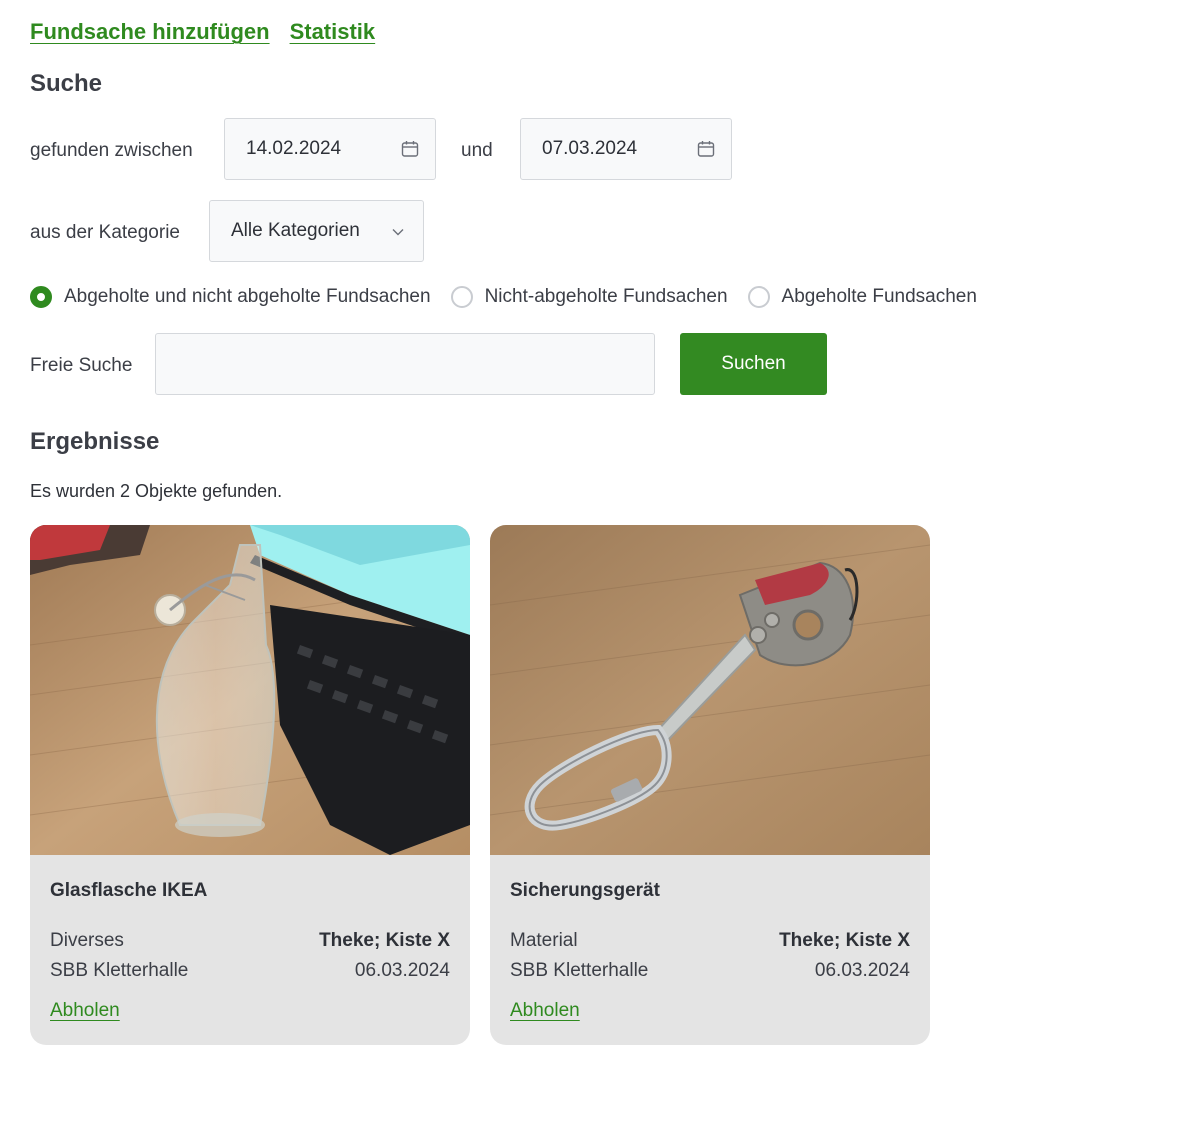 The height and width of the screenshot is (1137, 1182). What do you see at coordinates (544, 940) in the screenshot?
I see `item-category: Material` at bounding box center [544, 940].